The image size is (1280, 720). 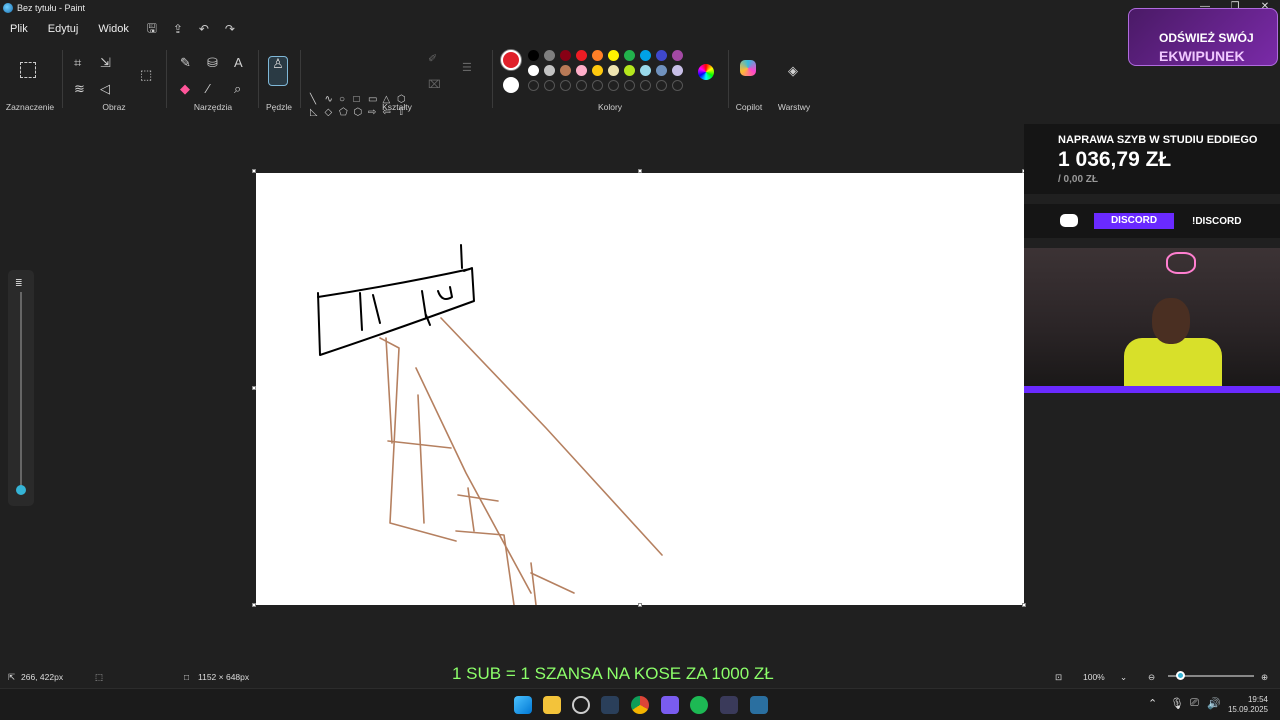 I want to click on rotate-icon: ◁, so click(x=105, y=89).